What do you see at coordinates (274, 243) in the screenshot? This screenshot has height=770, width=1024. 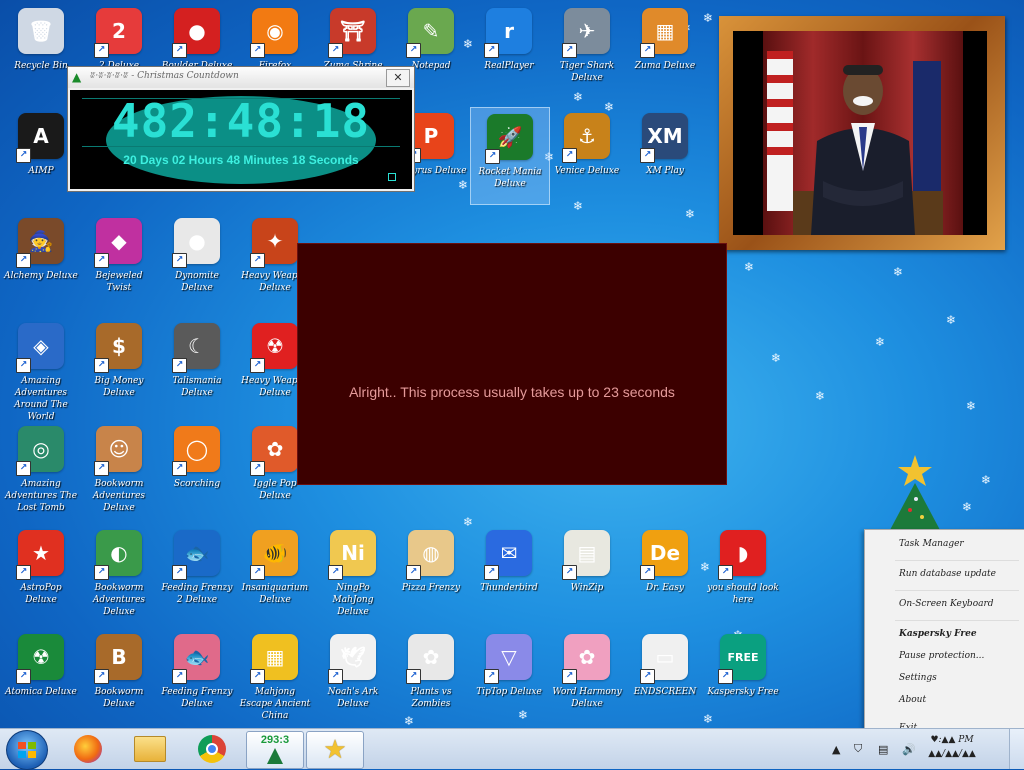 I see `app-icon: ✦ ↗` at bounding box center [274, 243].